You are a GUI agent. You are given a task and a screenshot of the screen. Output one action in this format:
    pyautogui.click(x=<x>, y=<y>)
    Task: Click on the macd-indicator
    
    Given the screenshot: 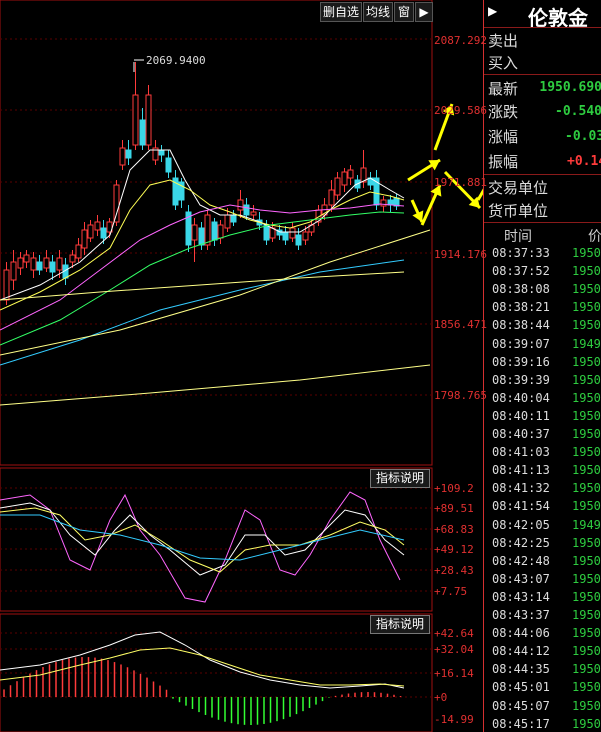 What is the action you would take?
    pyautogui.click(x=202, y=678)
    